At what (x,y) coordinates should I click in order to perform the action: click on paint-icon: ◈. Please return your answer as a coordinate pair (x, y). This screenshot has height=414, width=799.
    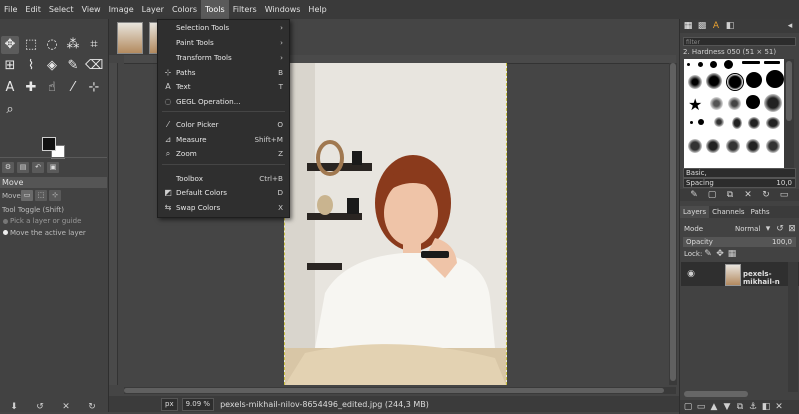
    Looking at the image, I should click on (52, 66).